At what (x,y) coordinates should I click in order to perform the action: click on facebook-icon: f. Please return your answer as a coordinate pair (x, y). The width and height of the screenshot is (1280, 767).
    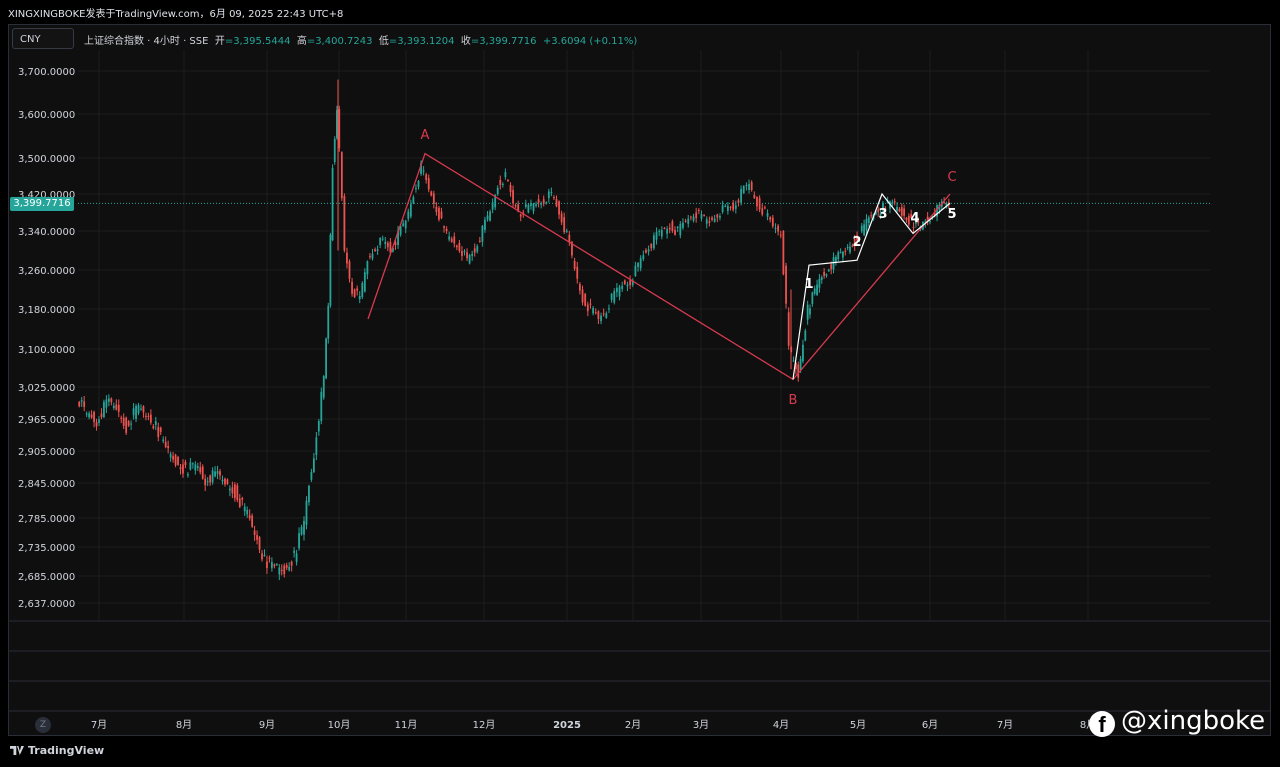
    Looking at the image, I should click on (1102, 724).